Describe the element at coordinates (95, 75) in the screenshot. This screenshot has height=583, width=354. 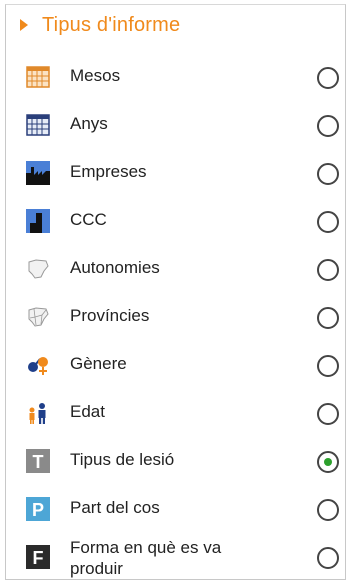
I see `option-label: Mesos` at that location.